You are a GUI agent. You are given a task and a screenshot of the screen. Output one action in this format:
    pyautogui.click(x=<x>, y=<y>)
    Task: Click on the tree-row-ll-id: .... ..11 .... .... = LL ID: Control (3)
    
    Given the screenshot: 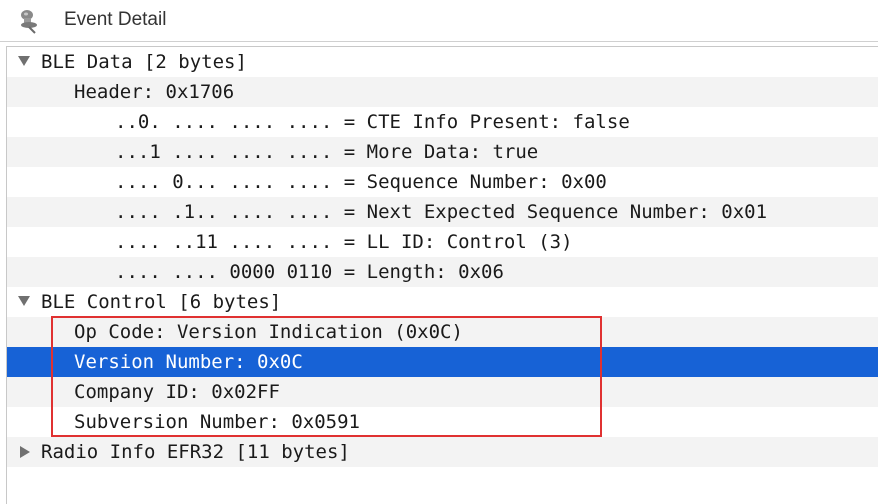 What is the action you would take?
    pyautogui.click(x=442, y=242)
    